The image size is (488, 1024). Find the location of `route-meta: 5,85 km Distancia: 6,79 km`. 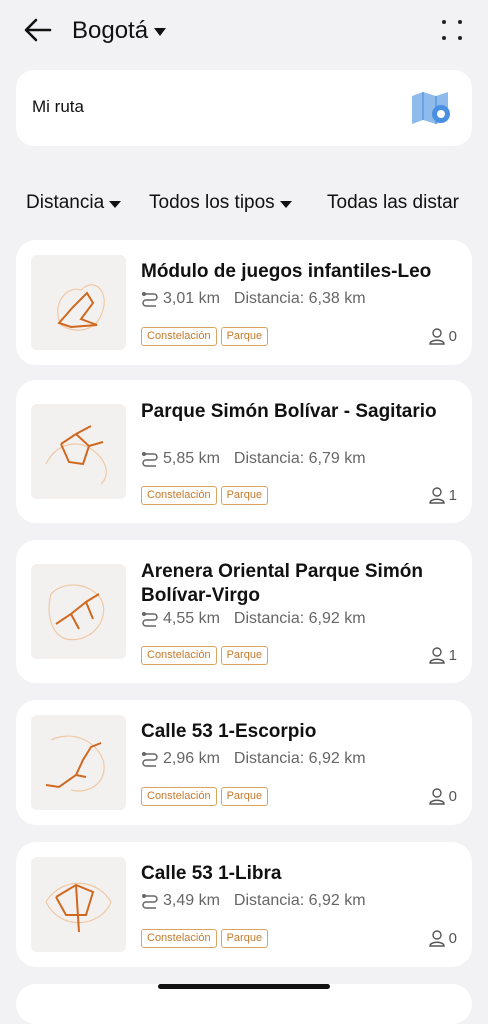

route-meta: 5,85 km Distancia: 6,79 km is located at coordinates (253, 459).